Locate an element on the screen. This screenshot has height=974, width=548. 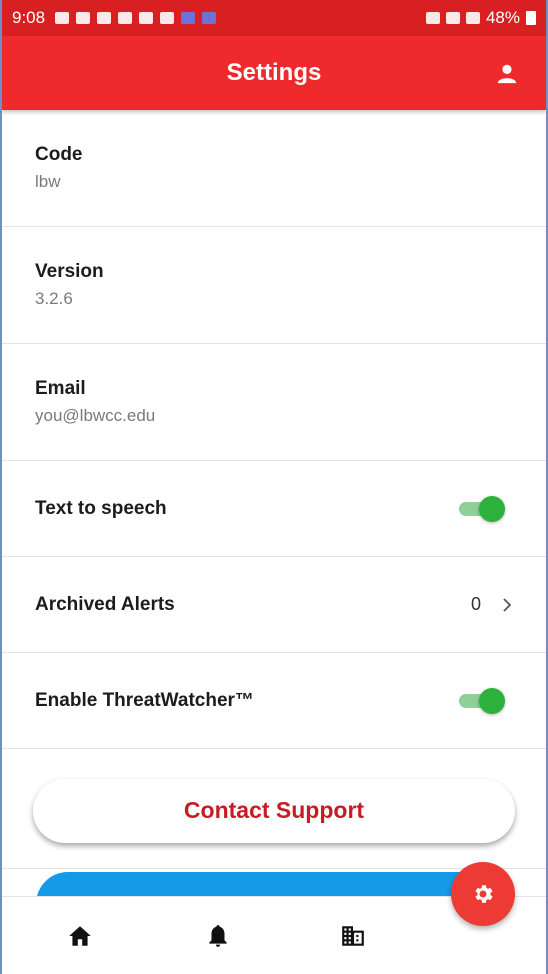
email-value: you@lbwcc.edu is located at coordinates (95, 415).